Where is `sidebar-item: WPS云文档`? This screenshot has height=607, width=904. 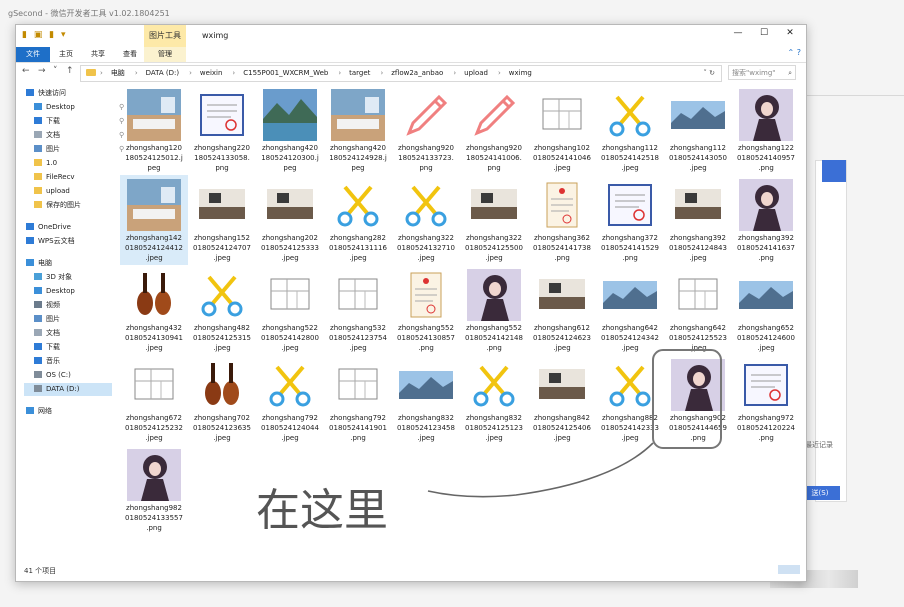
sidebar-item: WPS云文档 is located at coordinates (50, 241).